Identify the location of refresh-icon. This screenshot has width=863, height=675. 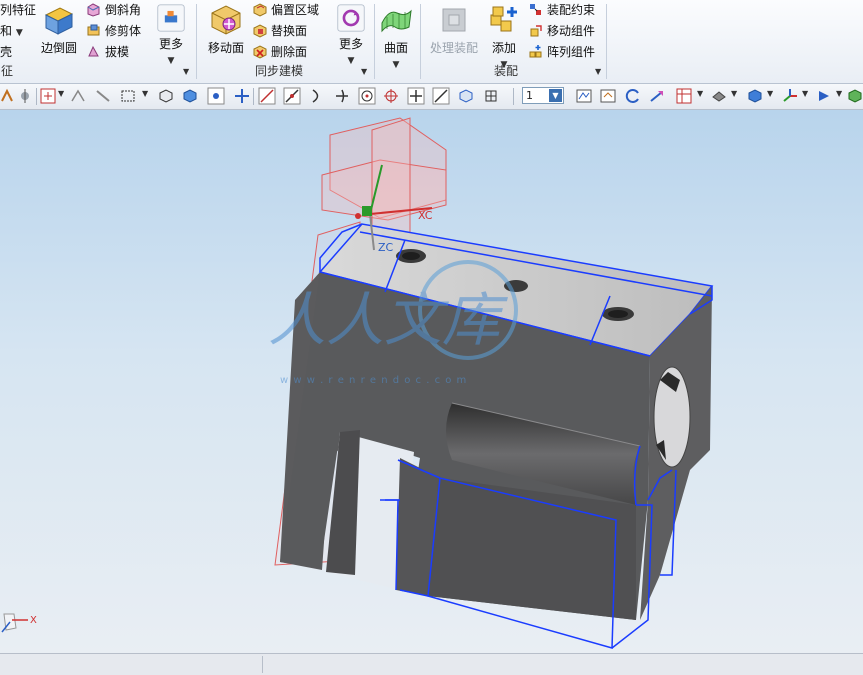
(633, 96).